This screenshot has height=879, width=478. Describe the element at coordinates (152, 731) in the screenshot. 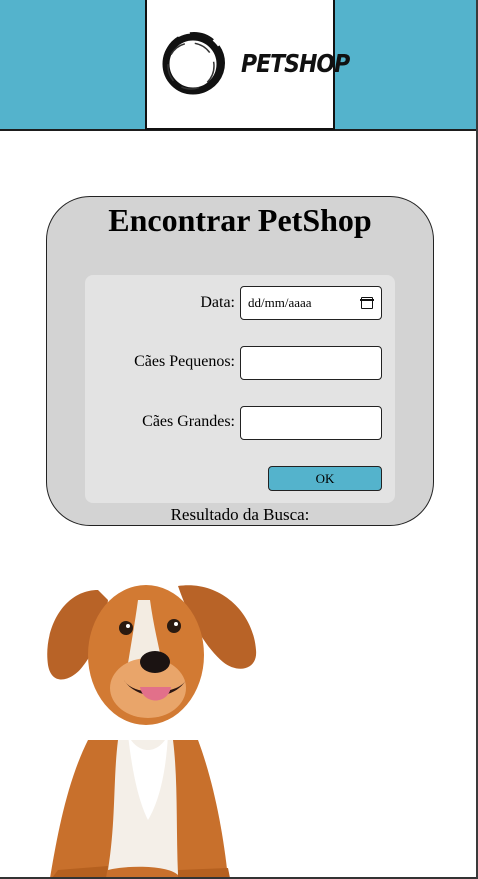

I see `dog-image` at that location.